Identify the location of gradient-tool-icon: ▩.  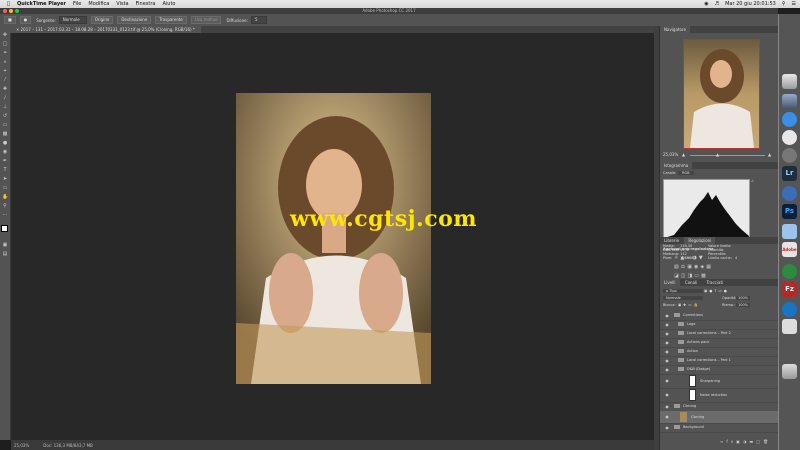
(5, 134).